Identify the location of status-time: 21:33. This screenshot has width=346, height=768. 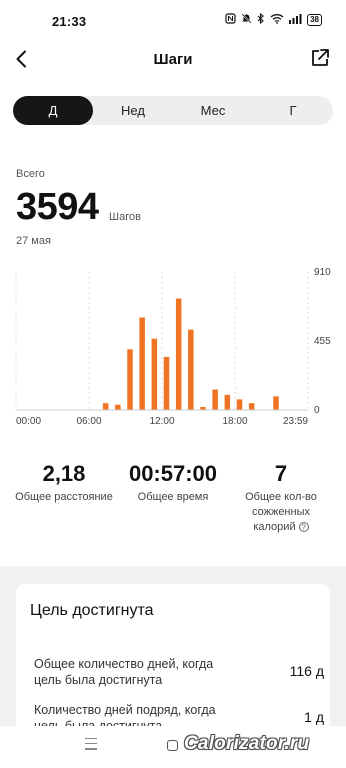
(69, 21).